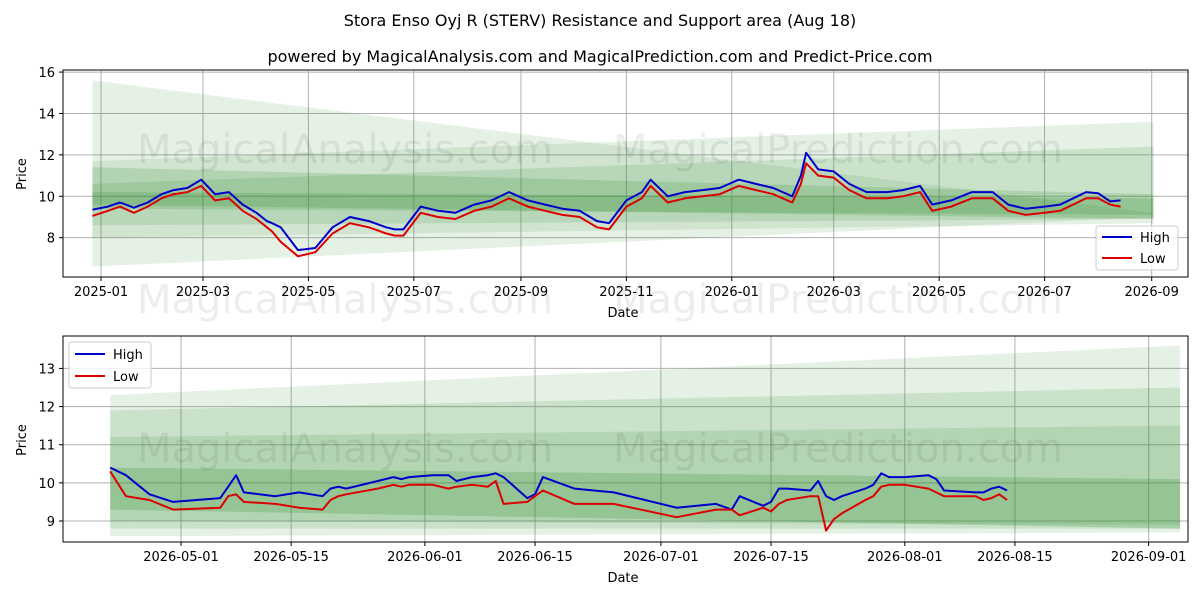 Image resolution: width=1200 pixels, height=600 pixels. What do you see at coordinates (771, 557) in the screenshot?
I see `bottom-x-tick-label: 2026-07-15` at bounding box center [771, 557].